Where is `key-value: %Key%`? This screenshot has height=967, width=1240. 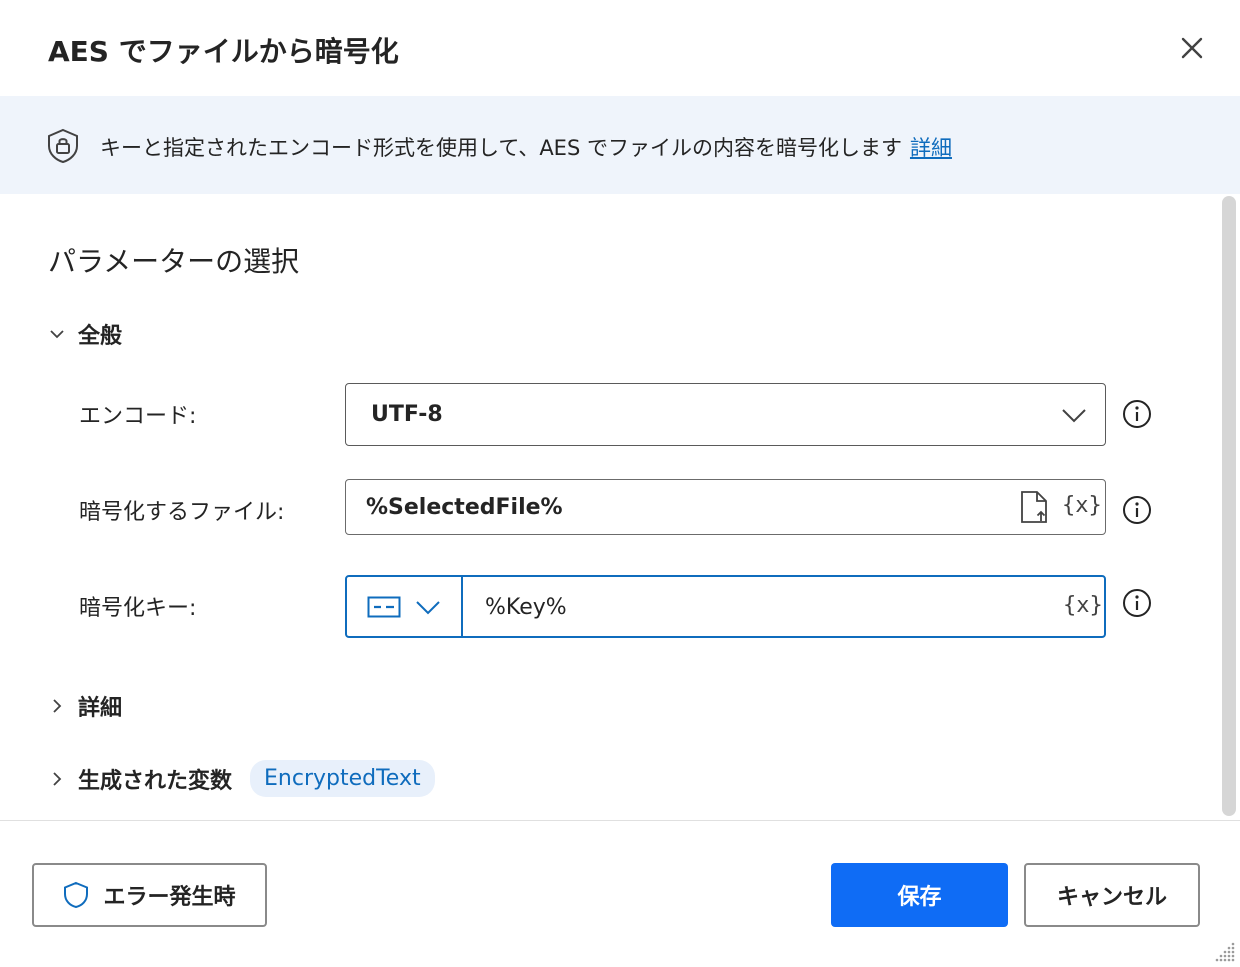 key-value: %Key% is located at coordinates (526, 607).